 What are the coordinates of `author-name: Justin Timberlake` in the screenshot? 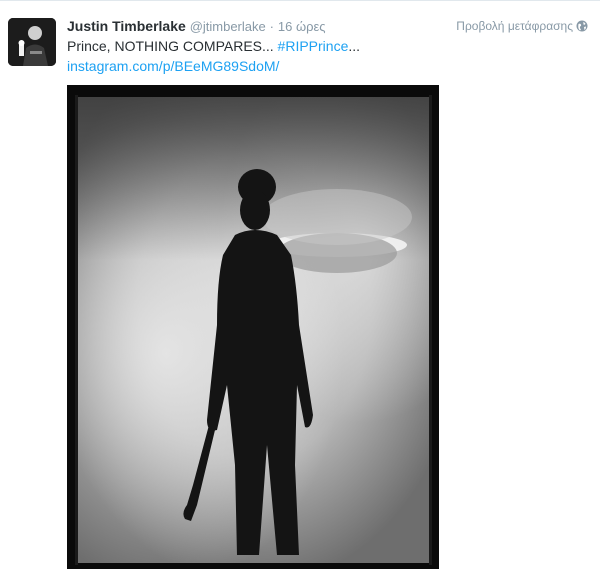 It's located at (126, 26).